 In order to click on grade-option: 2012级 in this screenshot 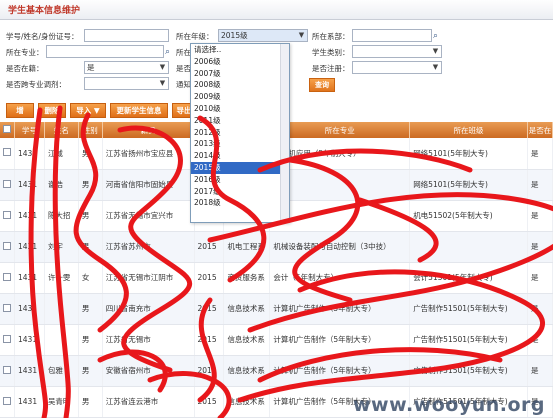, I will do `click(240, 133)`.